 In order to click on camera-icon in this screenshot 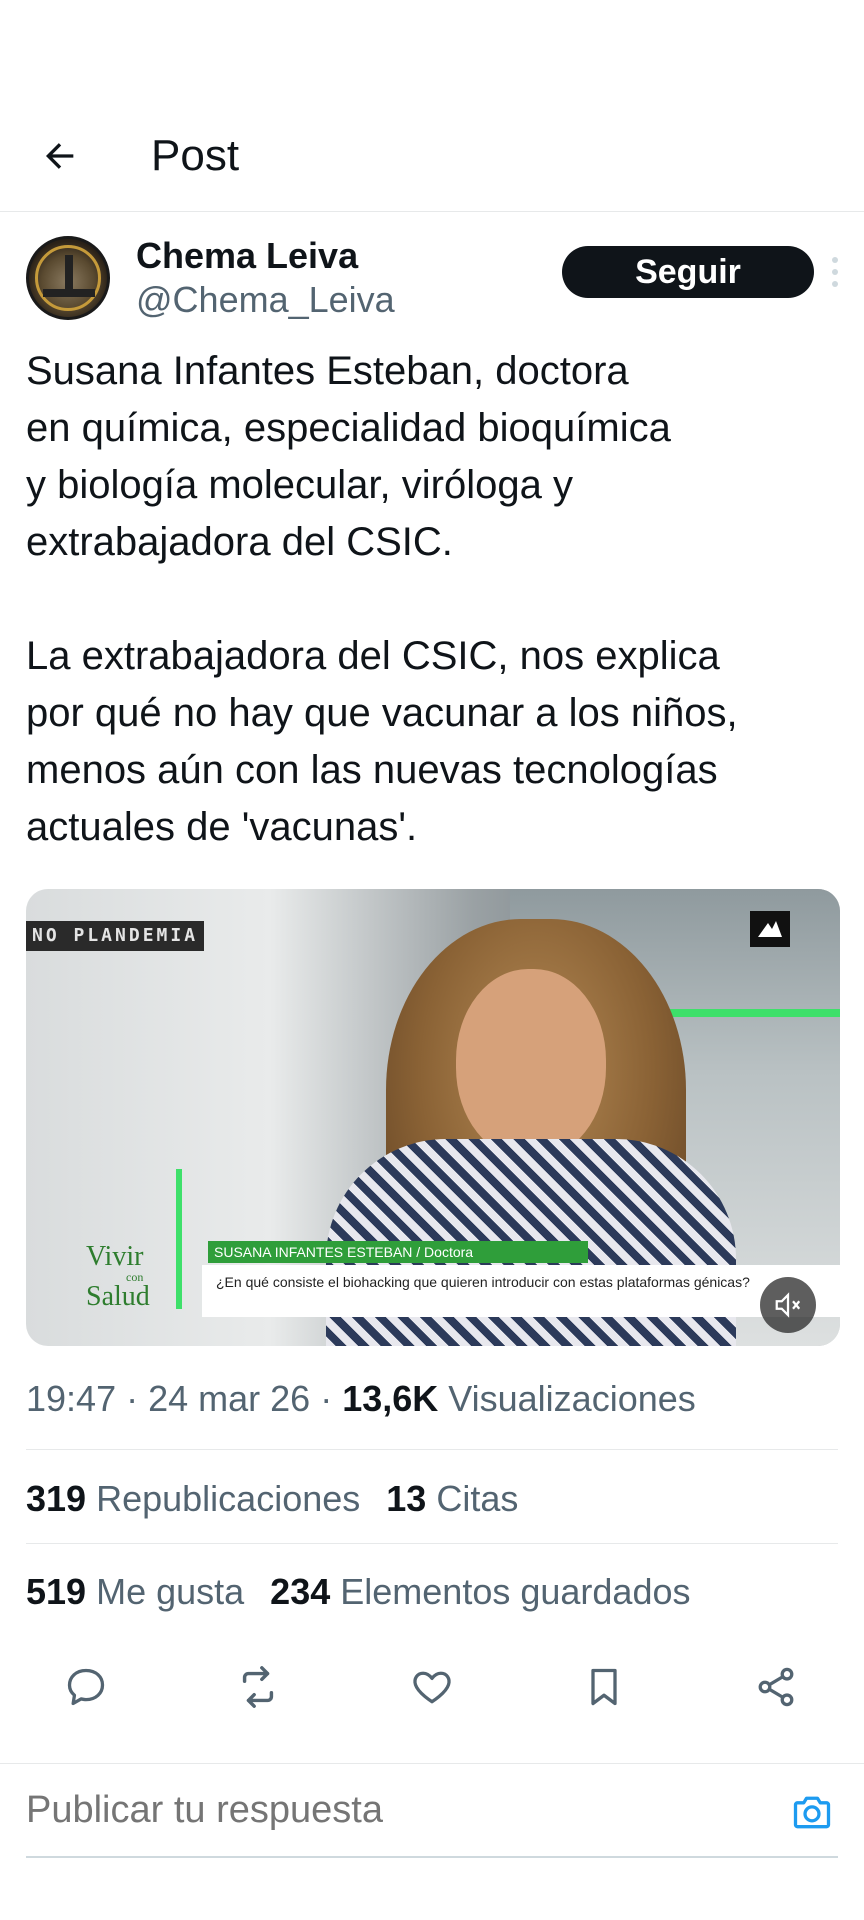, I will do `click(812, 1812)`.